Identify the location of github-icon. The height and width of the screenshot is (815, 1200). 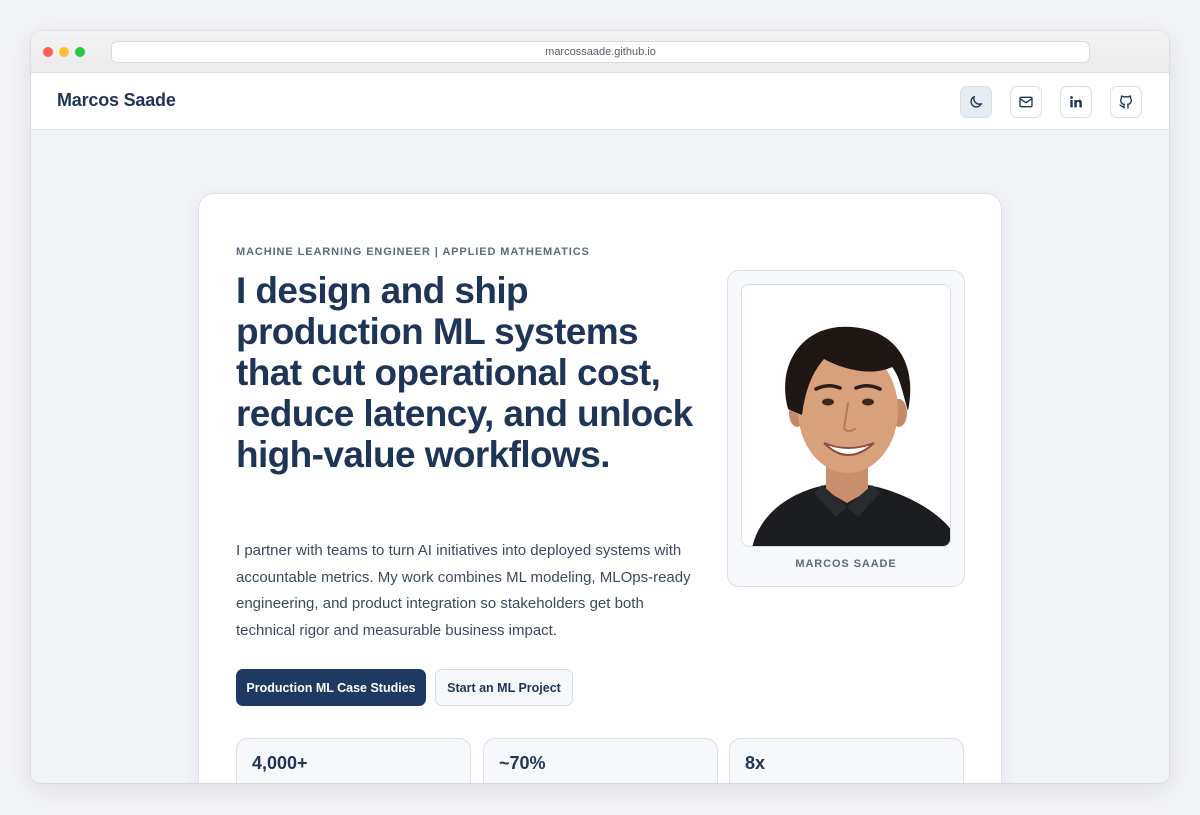
(1125, 102).